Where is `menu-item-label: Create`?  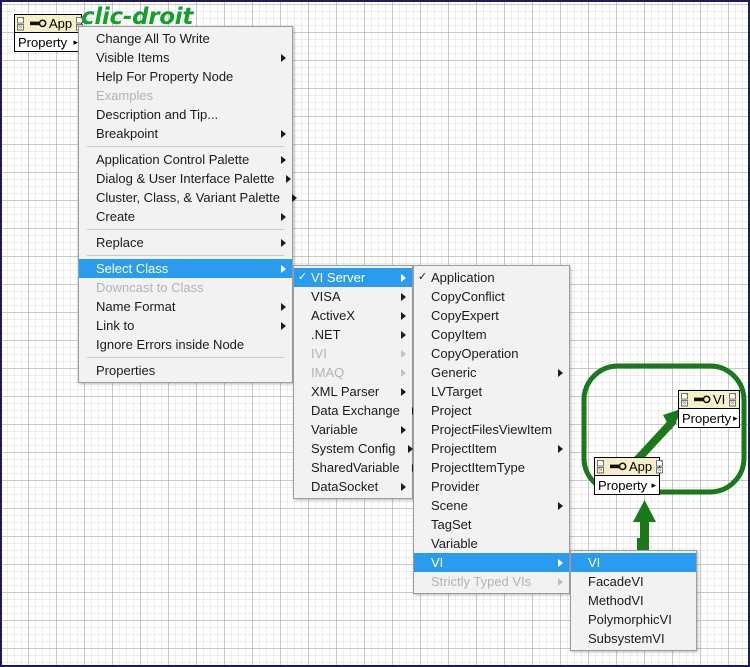 menu-item-label: Create is located at coordinates (116, 216).